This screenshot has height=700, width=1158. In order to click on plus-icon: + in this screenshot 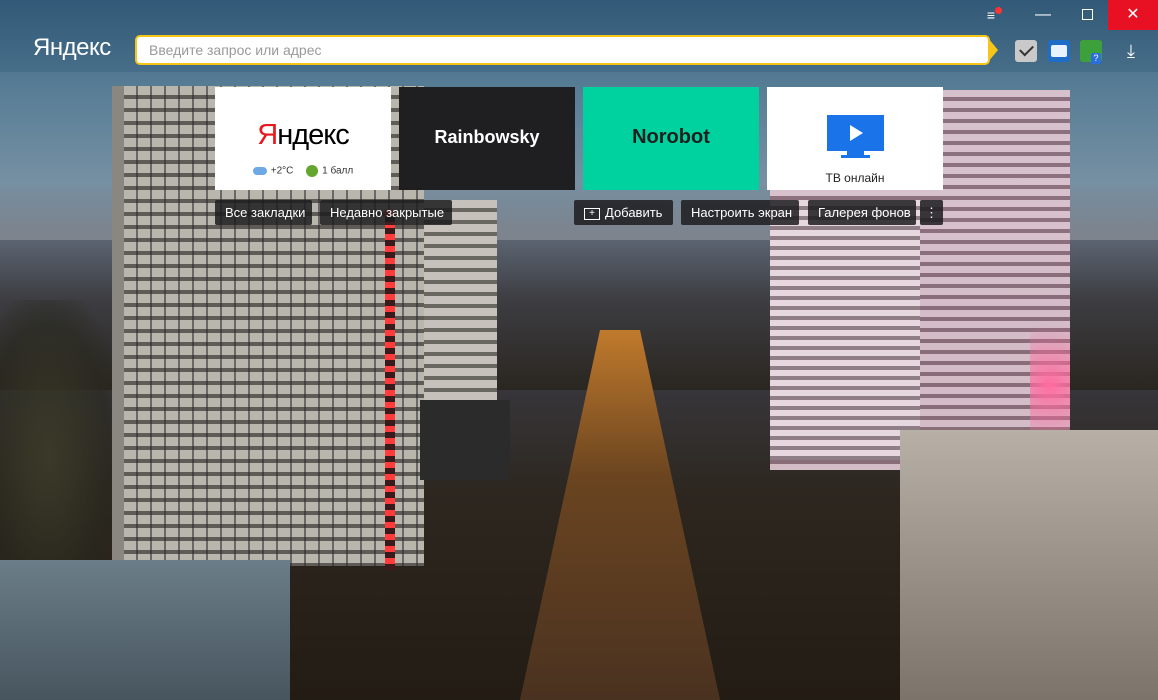, I will do `click(592, 213)`.